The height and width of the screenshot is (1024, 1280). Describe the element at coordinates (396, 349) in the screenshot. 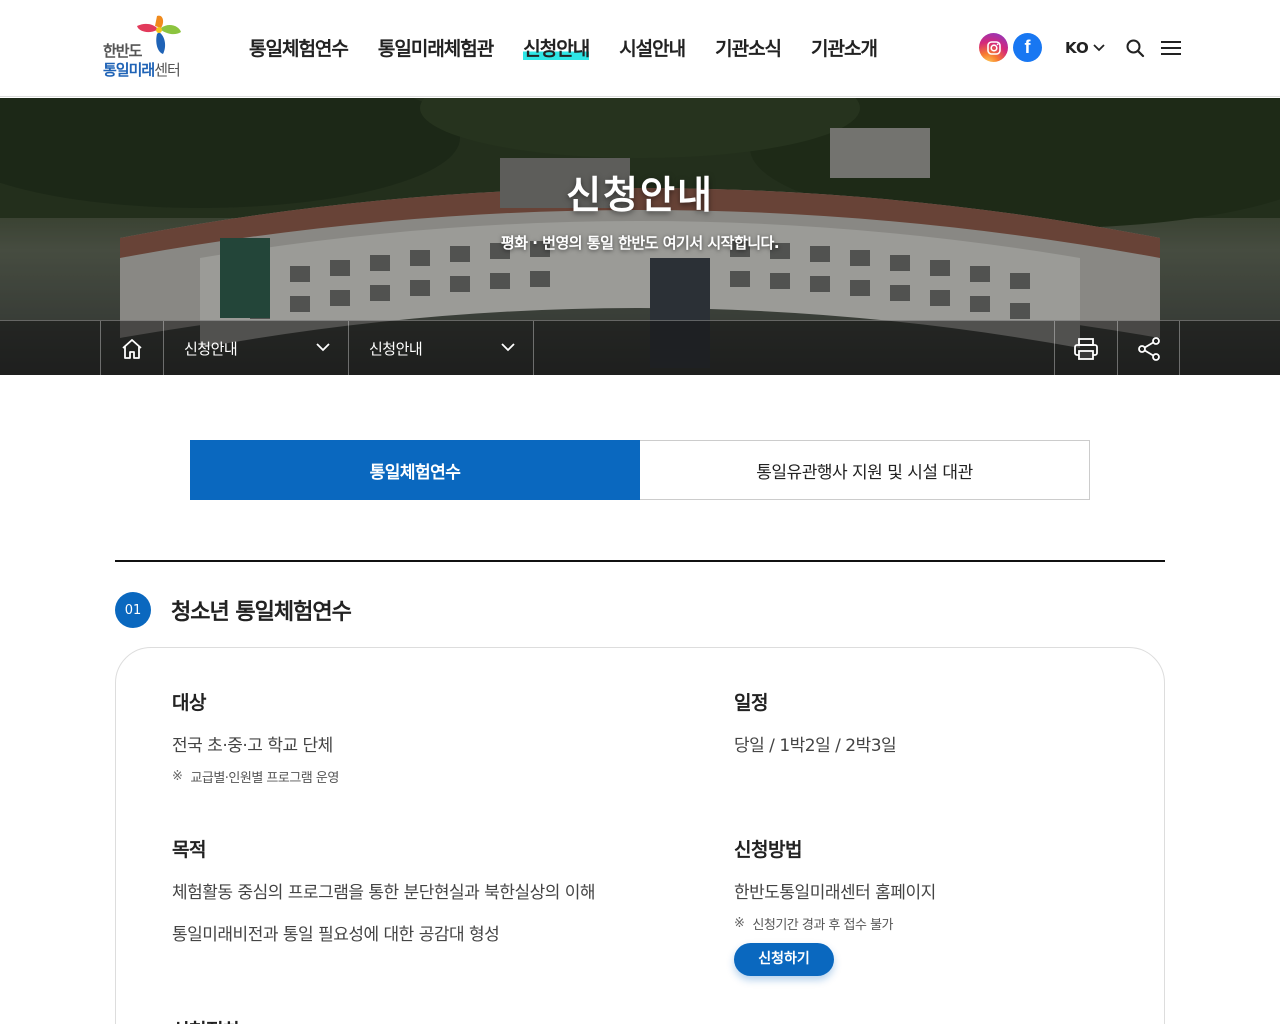

I see `location-depth2-label: 신청안내` at that location.